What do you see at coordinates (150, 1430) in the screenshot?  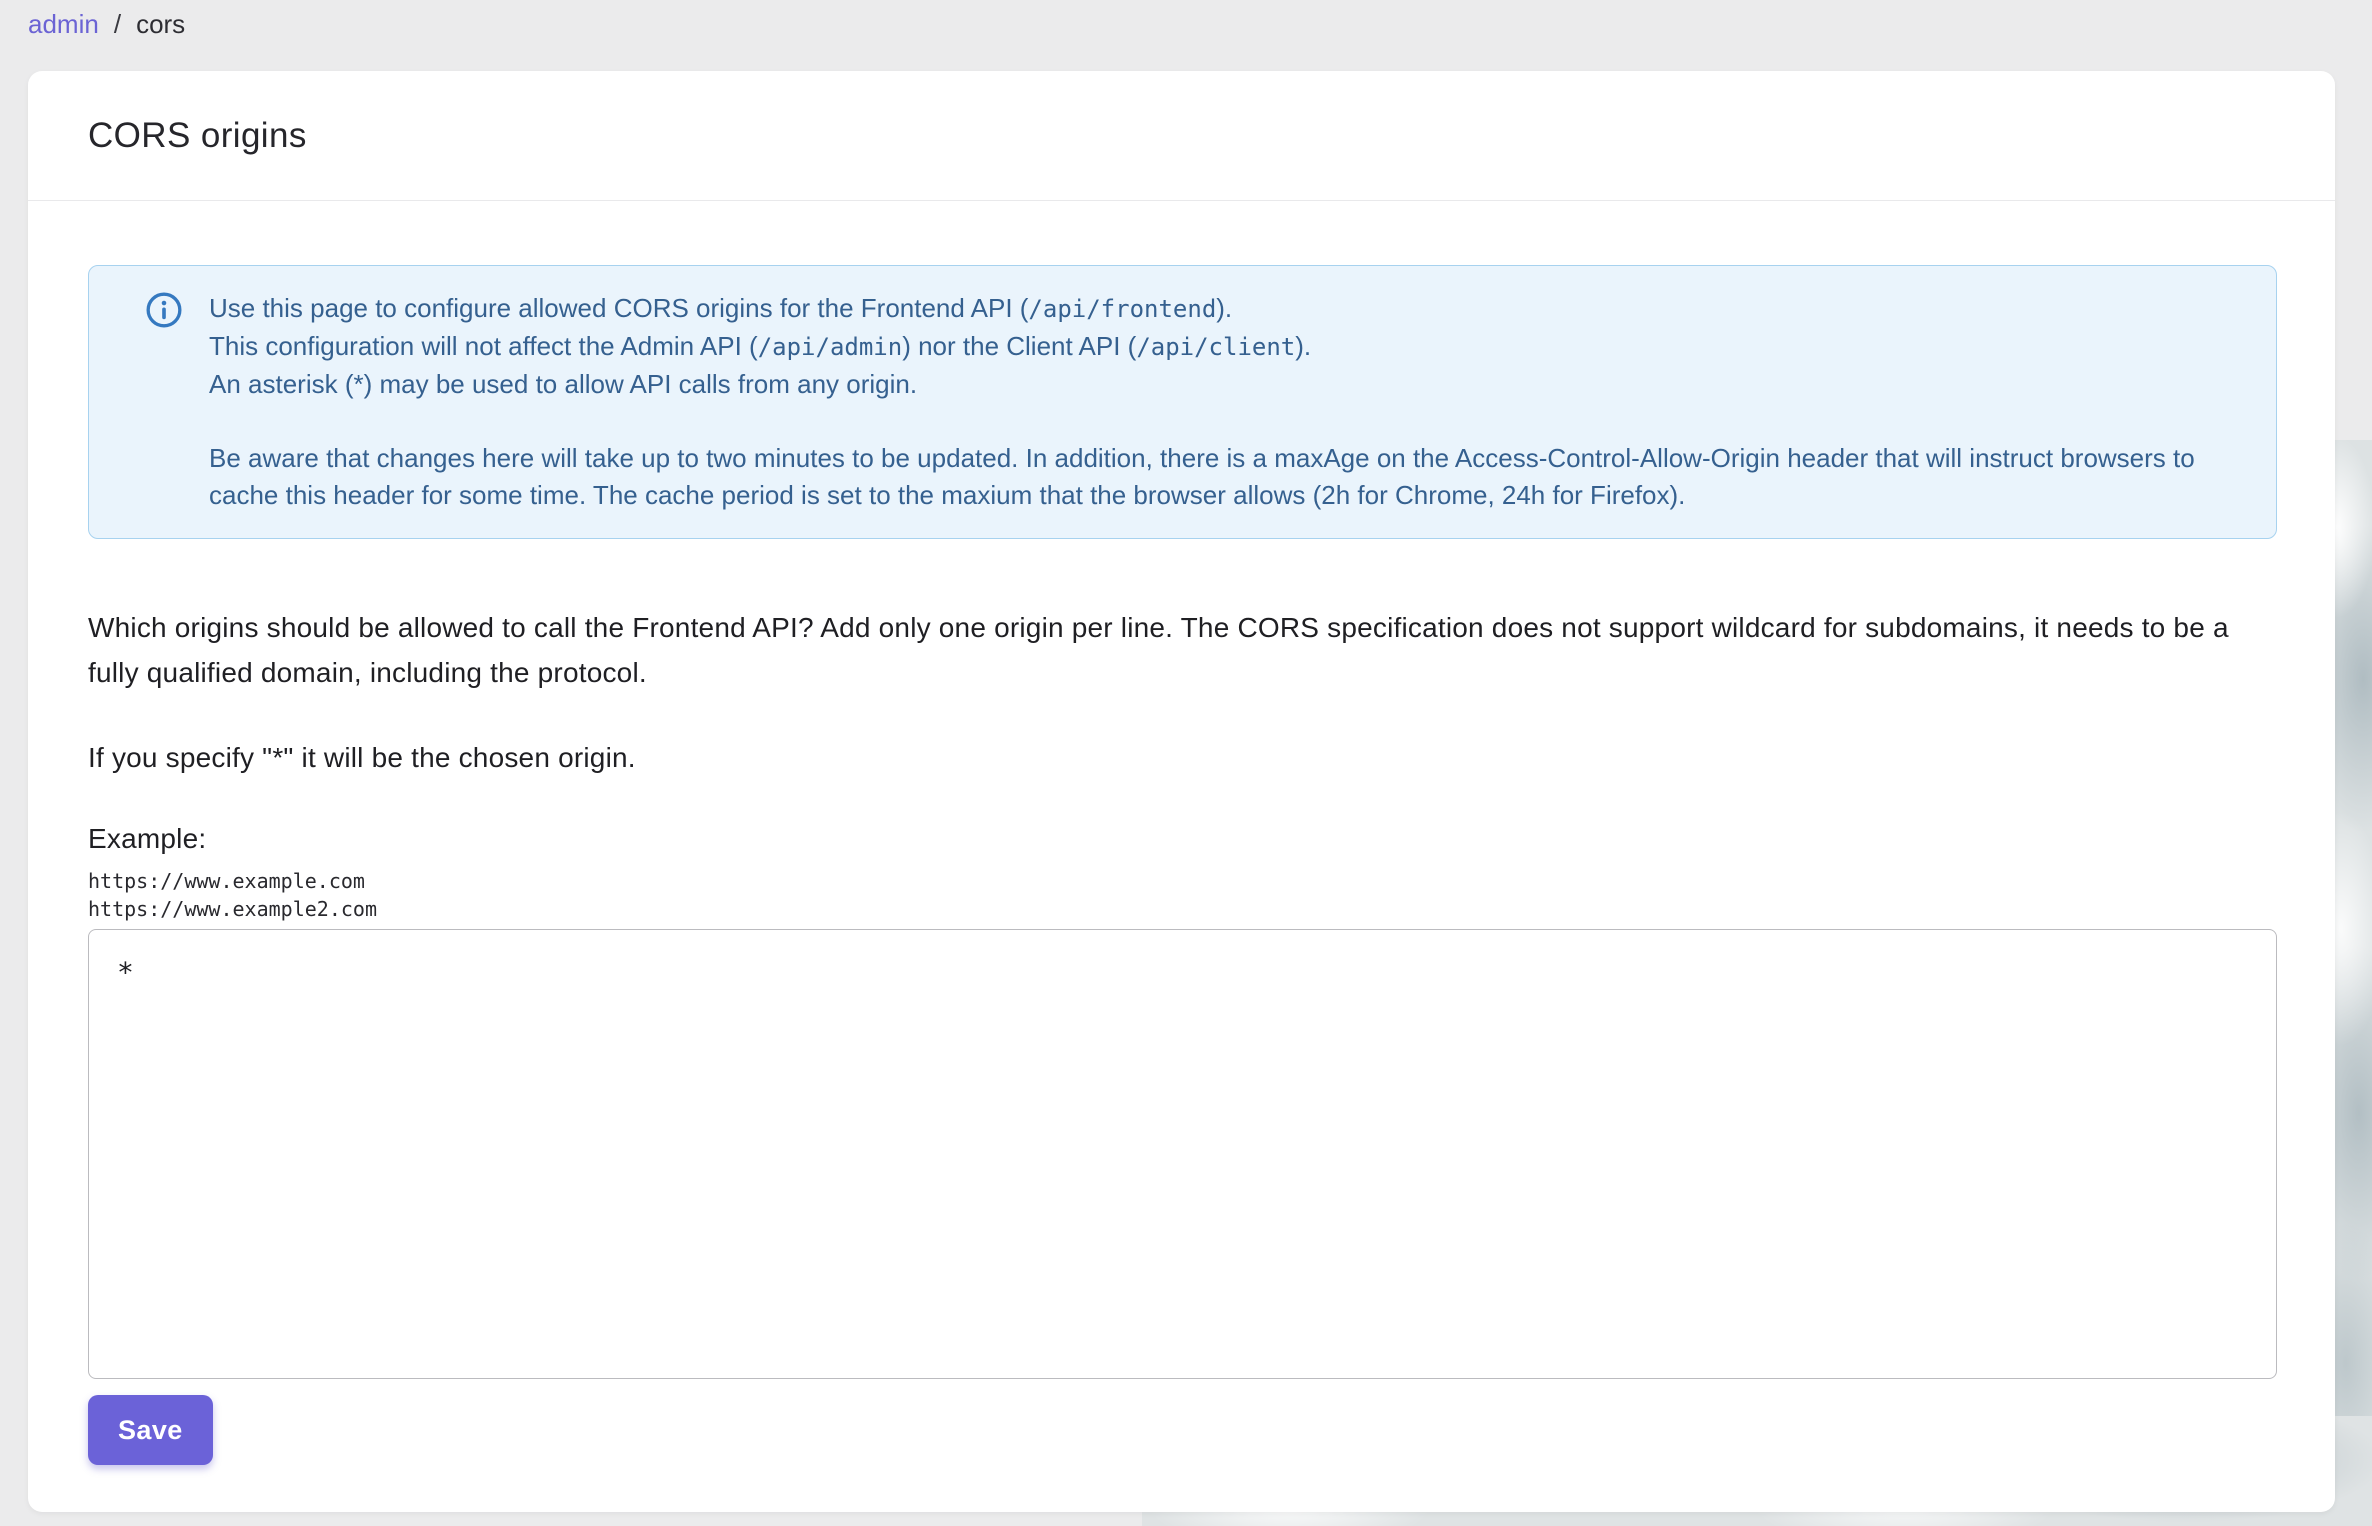 I see `save-button: Save` at bounding box center [150, 1430].